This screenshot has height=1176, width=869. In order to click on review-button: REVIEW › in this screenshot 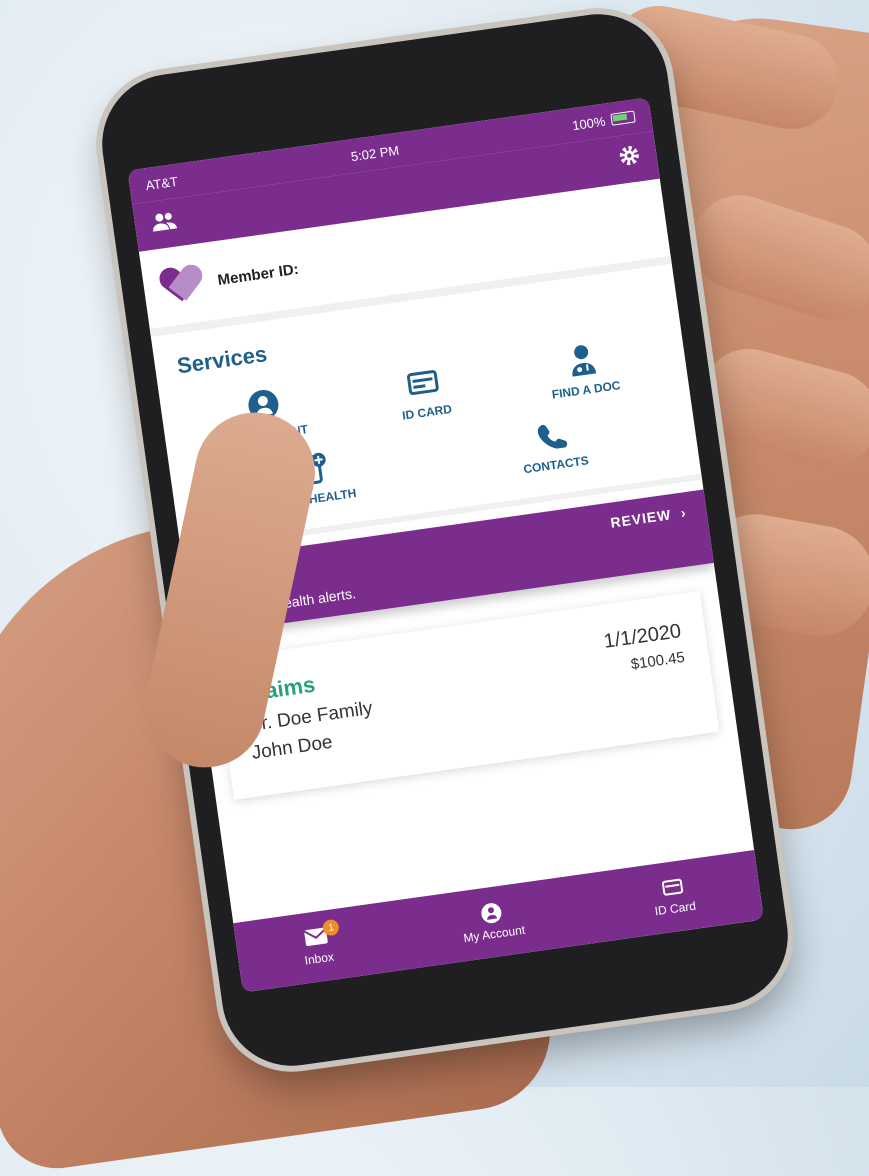, I will do `click(648, 517)`.